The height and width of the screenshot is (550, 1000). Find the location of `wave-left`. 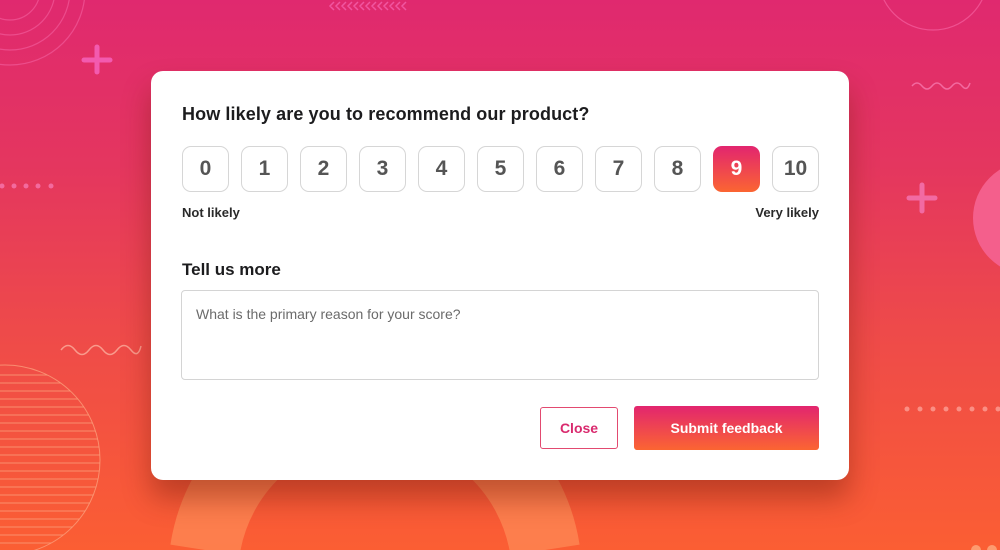

wave-left is located at coordinates (101, 350).